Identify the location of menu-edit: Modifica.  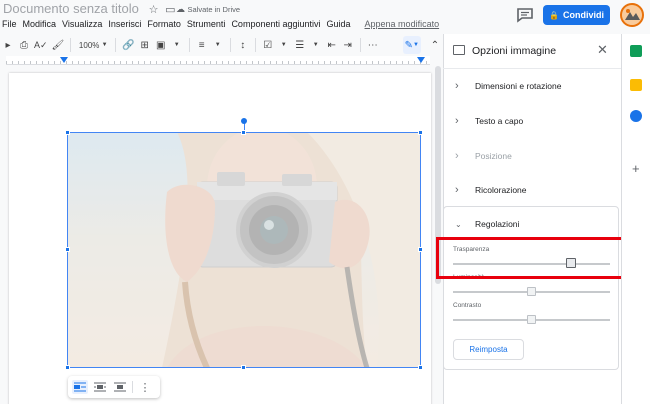
(40, 24).